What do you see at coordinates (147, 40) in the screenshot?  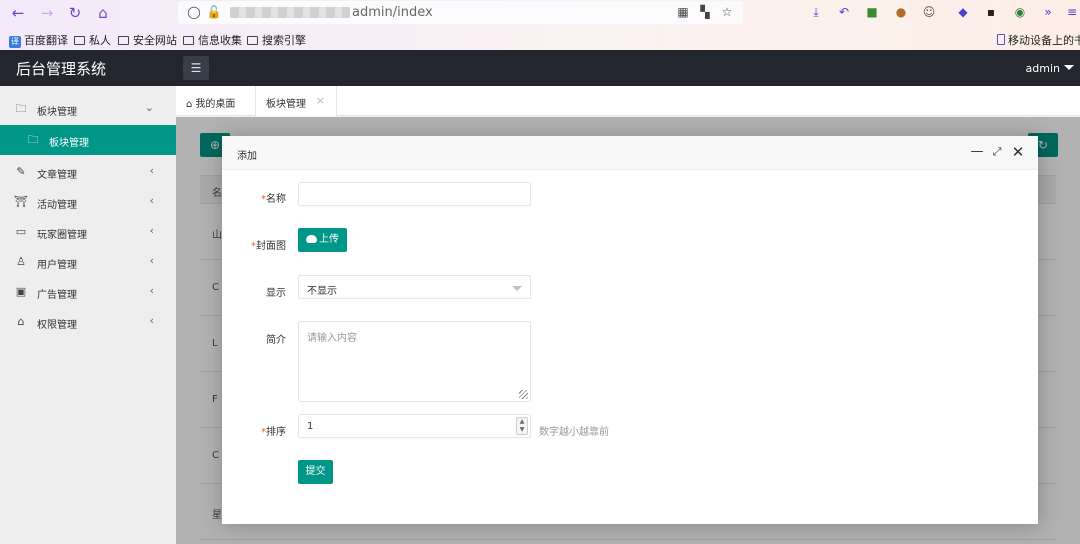 I see `bookmark-safe-sites: 安全网站` at bounding box center [147, 40].